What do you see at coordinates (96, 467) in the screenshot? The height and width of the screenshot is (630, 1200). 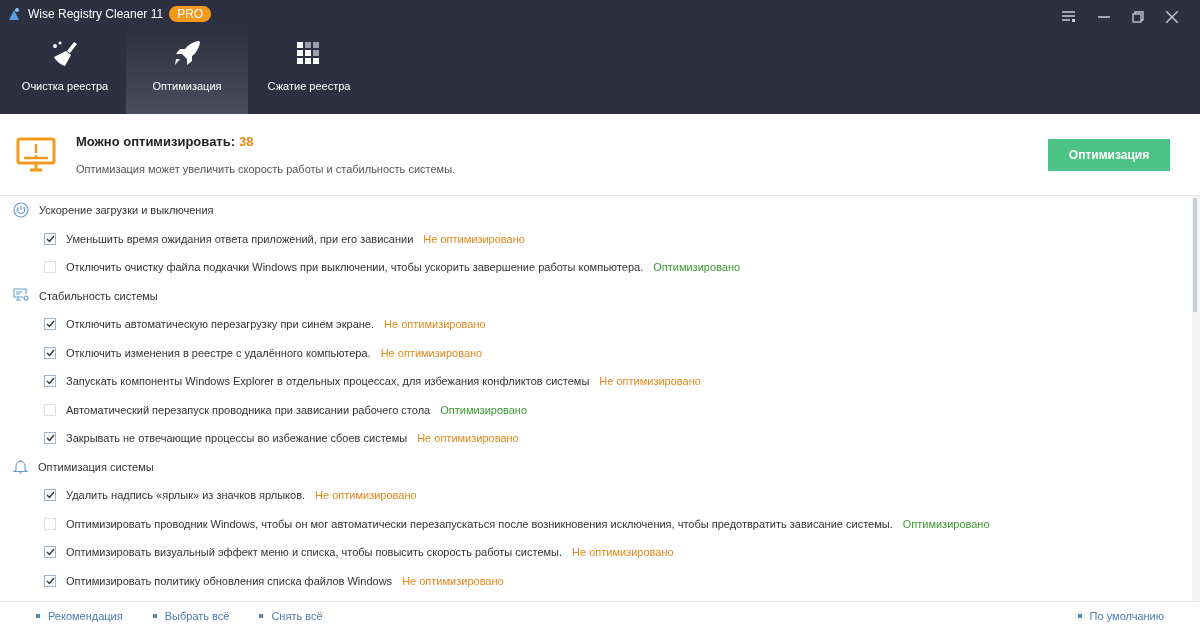 I see `group-title: Оптимизация системы` at bounding box center [96, 467].